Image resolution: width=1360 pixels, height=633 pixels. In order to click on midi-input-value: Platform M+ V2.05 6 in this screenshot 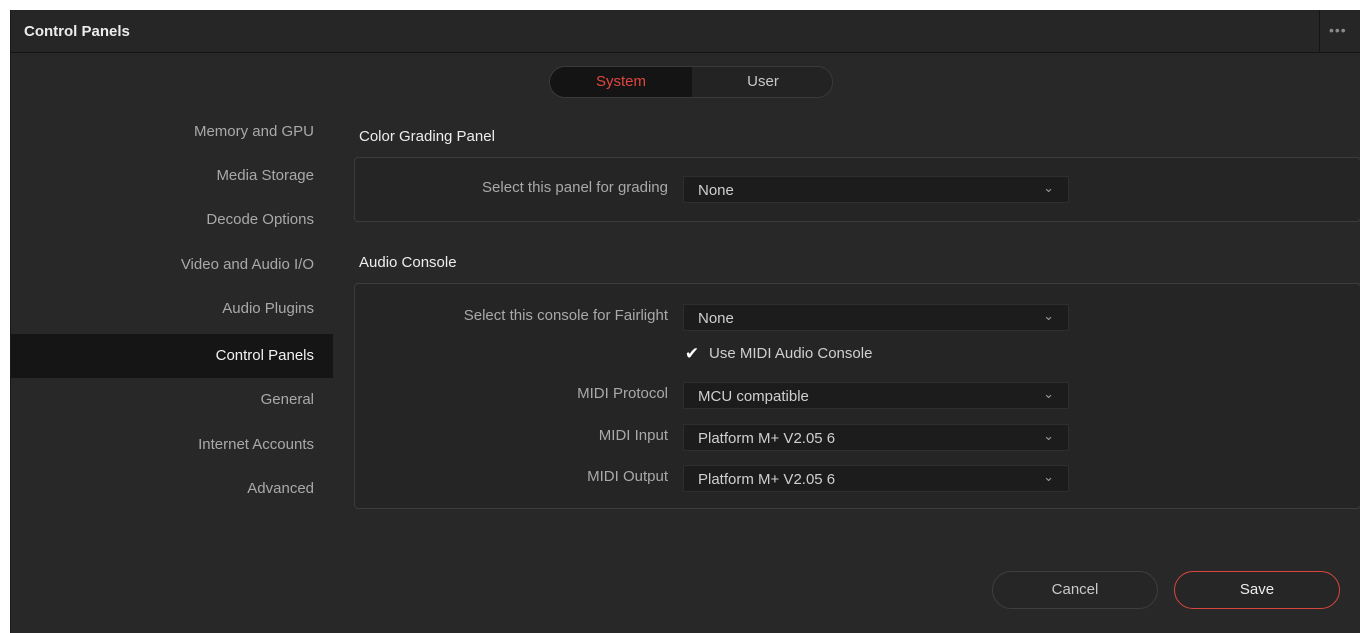, I will do `click(767, 438)`.